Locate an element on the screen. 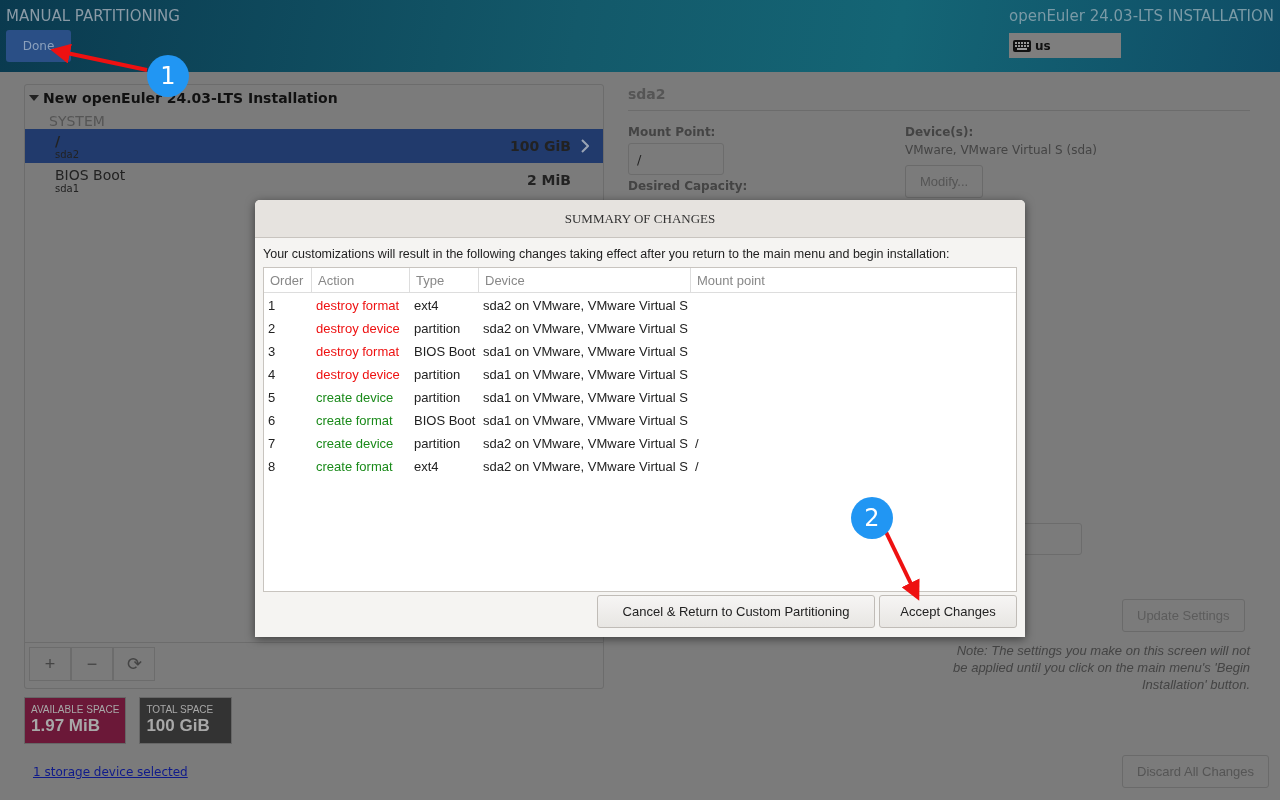 The height and width of the screenshot is (800, 1280). toolbar-button: ⟳ is located at coordinates (134, 664).